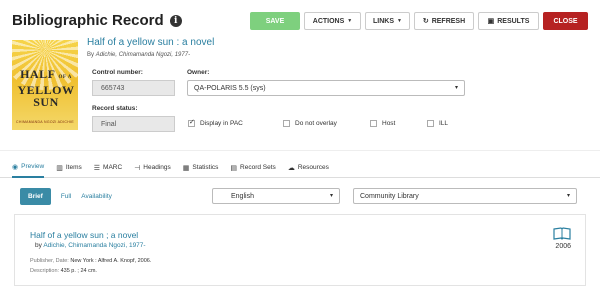  I want to click on refresh-label: REFRESH, so click(448, 21).